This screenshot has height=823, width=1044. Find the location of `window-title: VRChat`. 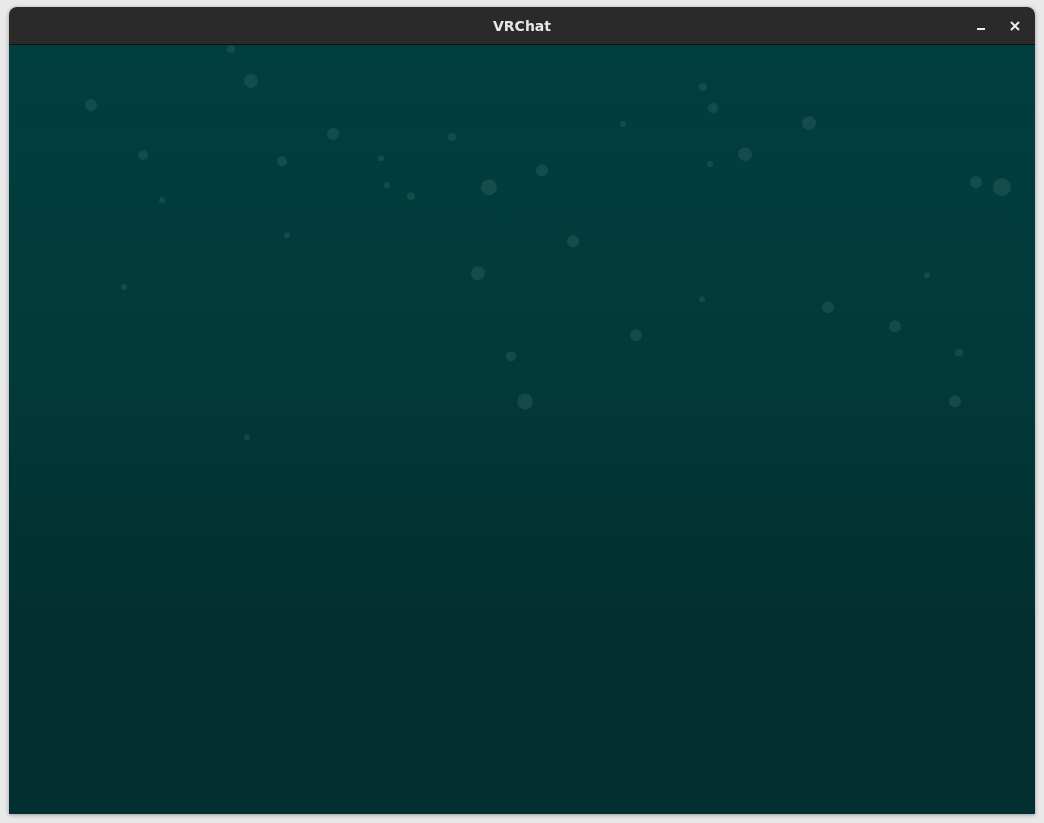

window-title: VRChat is located at coordinates (522, 25).